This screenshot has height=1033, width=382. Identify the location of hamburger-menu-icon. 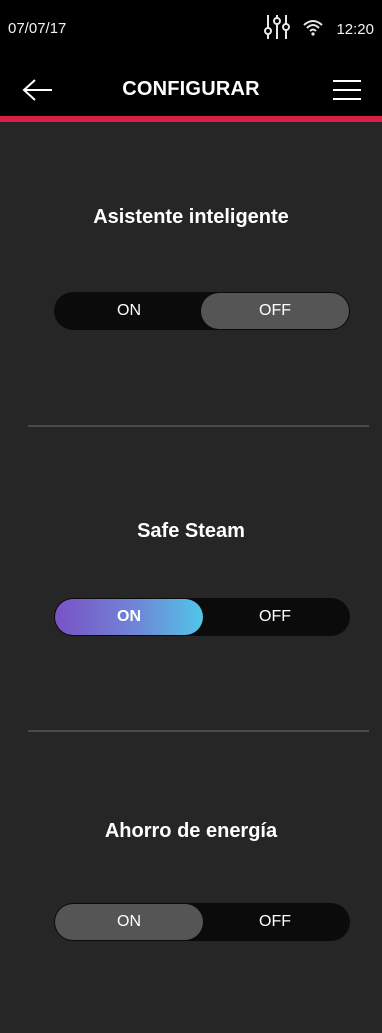
(347, 90).